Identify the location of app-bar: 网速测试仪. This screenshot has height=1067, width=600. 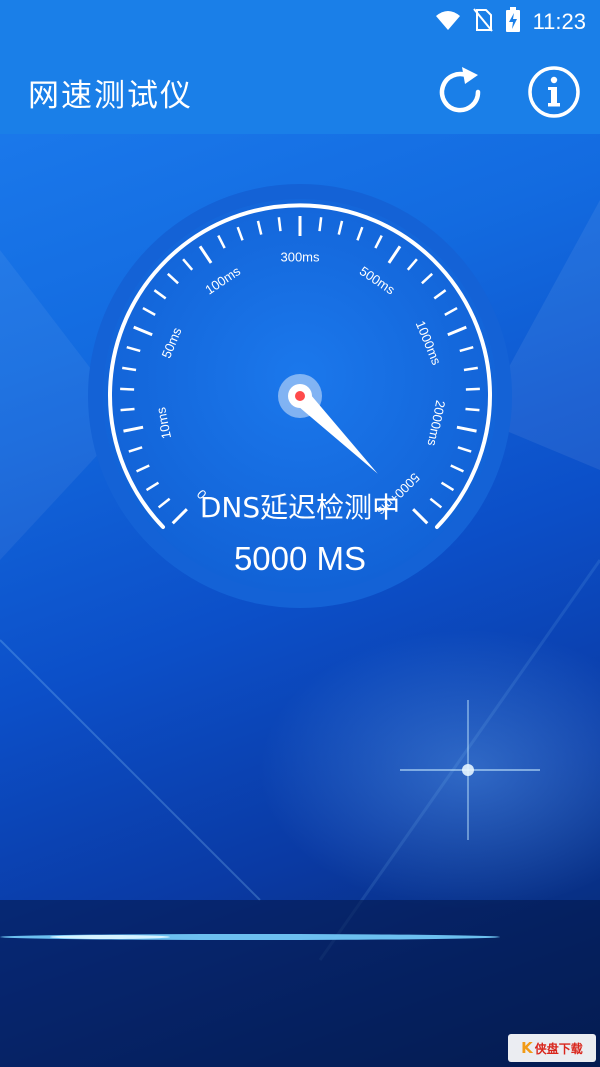
(300, 89).